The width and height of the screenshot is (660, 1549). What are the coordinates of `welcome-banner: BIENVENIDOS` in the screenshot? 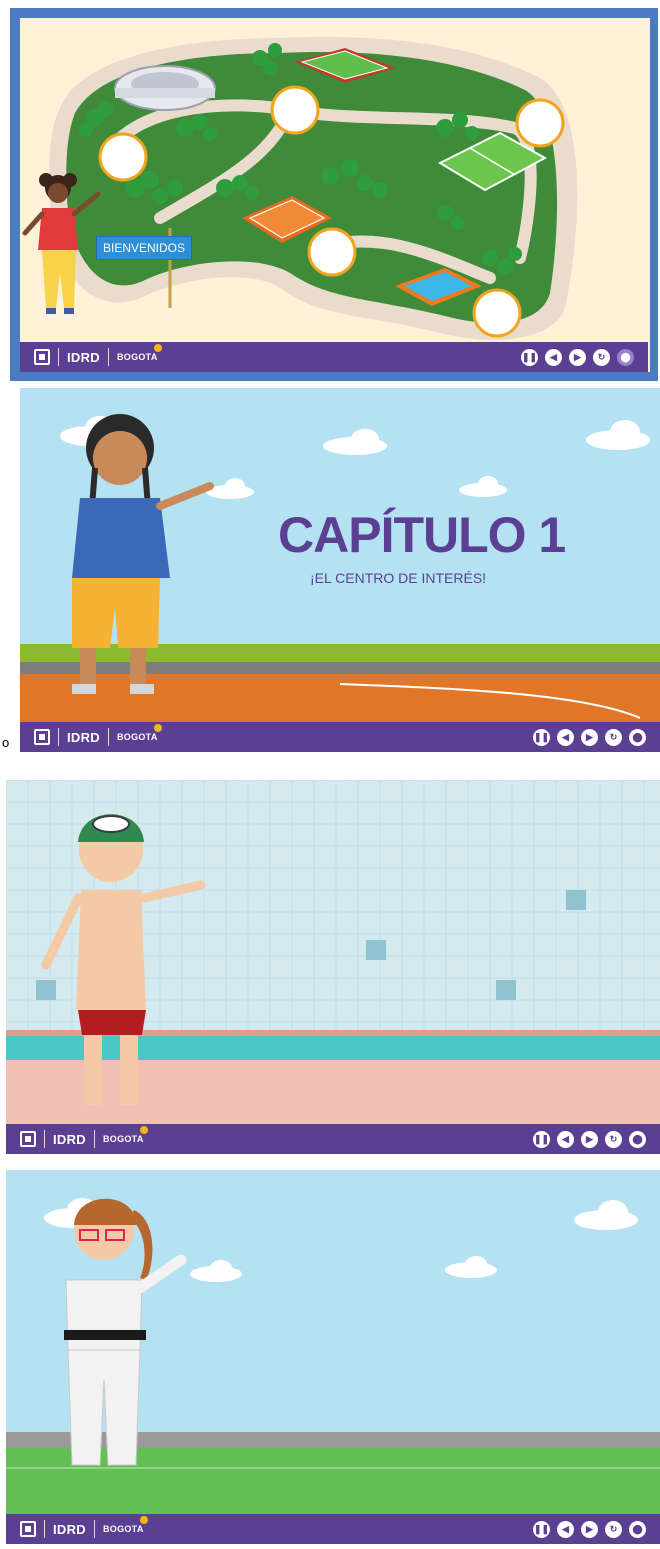 It's located at (144, 248).